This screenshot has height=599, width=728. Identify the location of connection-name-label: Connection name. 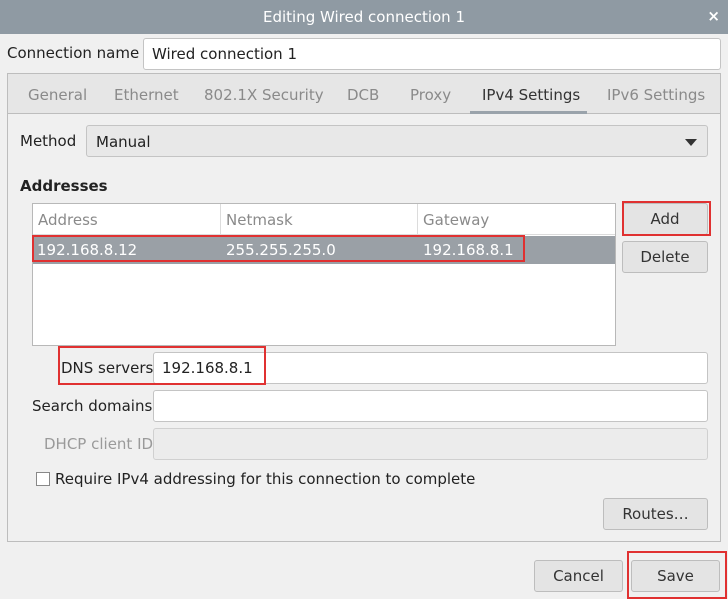
(73, 53).